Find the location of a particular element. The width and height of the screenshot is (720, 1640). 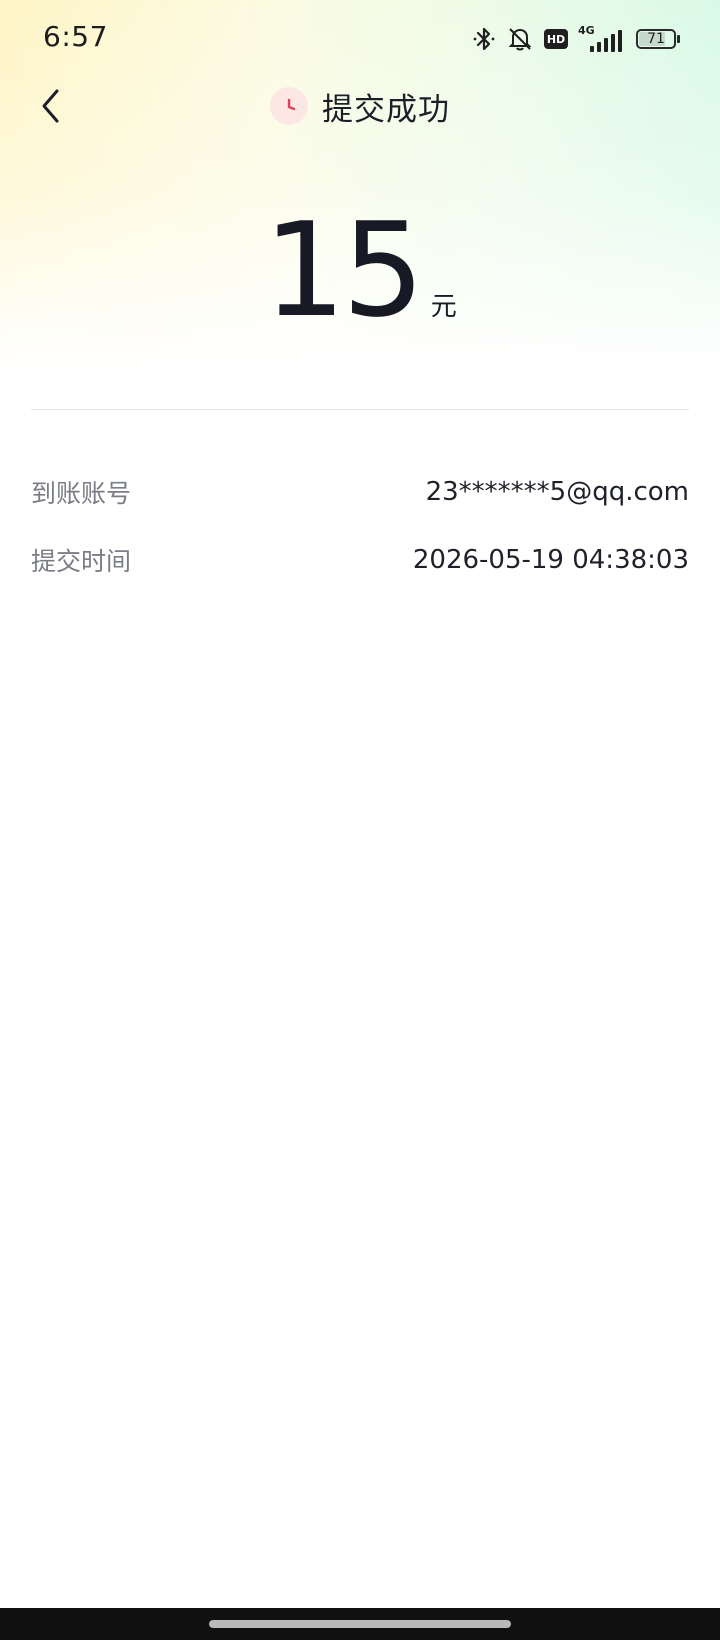

battery-body: 71 is located at coordinates (656, 39).